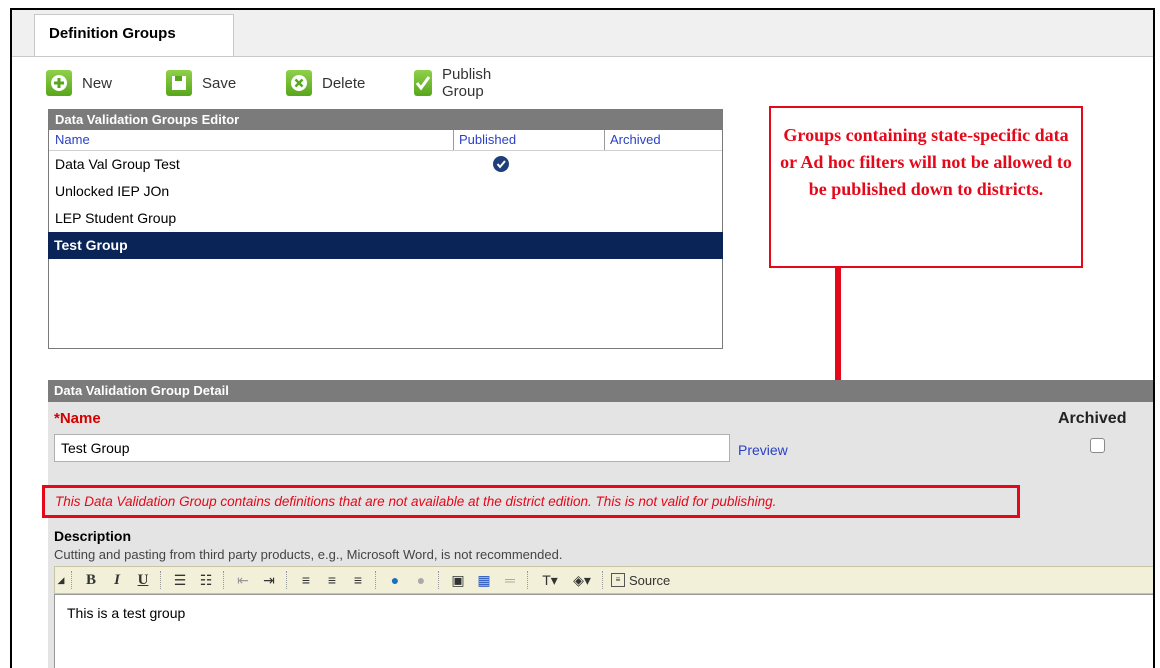 The height and width of the screenshot is (668, 1160). What do you see at coordinates (395, 580) in the screenshot?
I see `link-icon: ●` at bounding box center [395, 580].